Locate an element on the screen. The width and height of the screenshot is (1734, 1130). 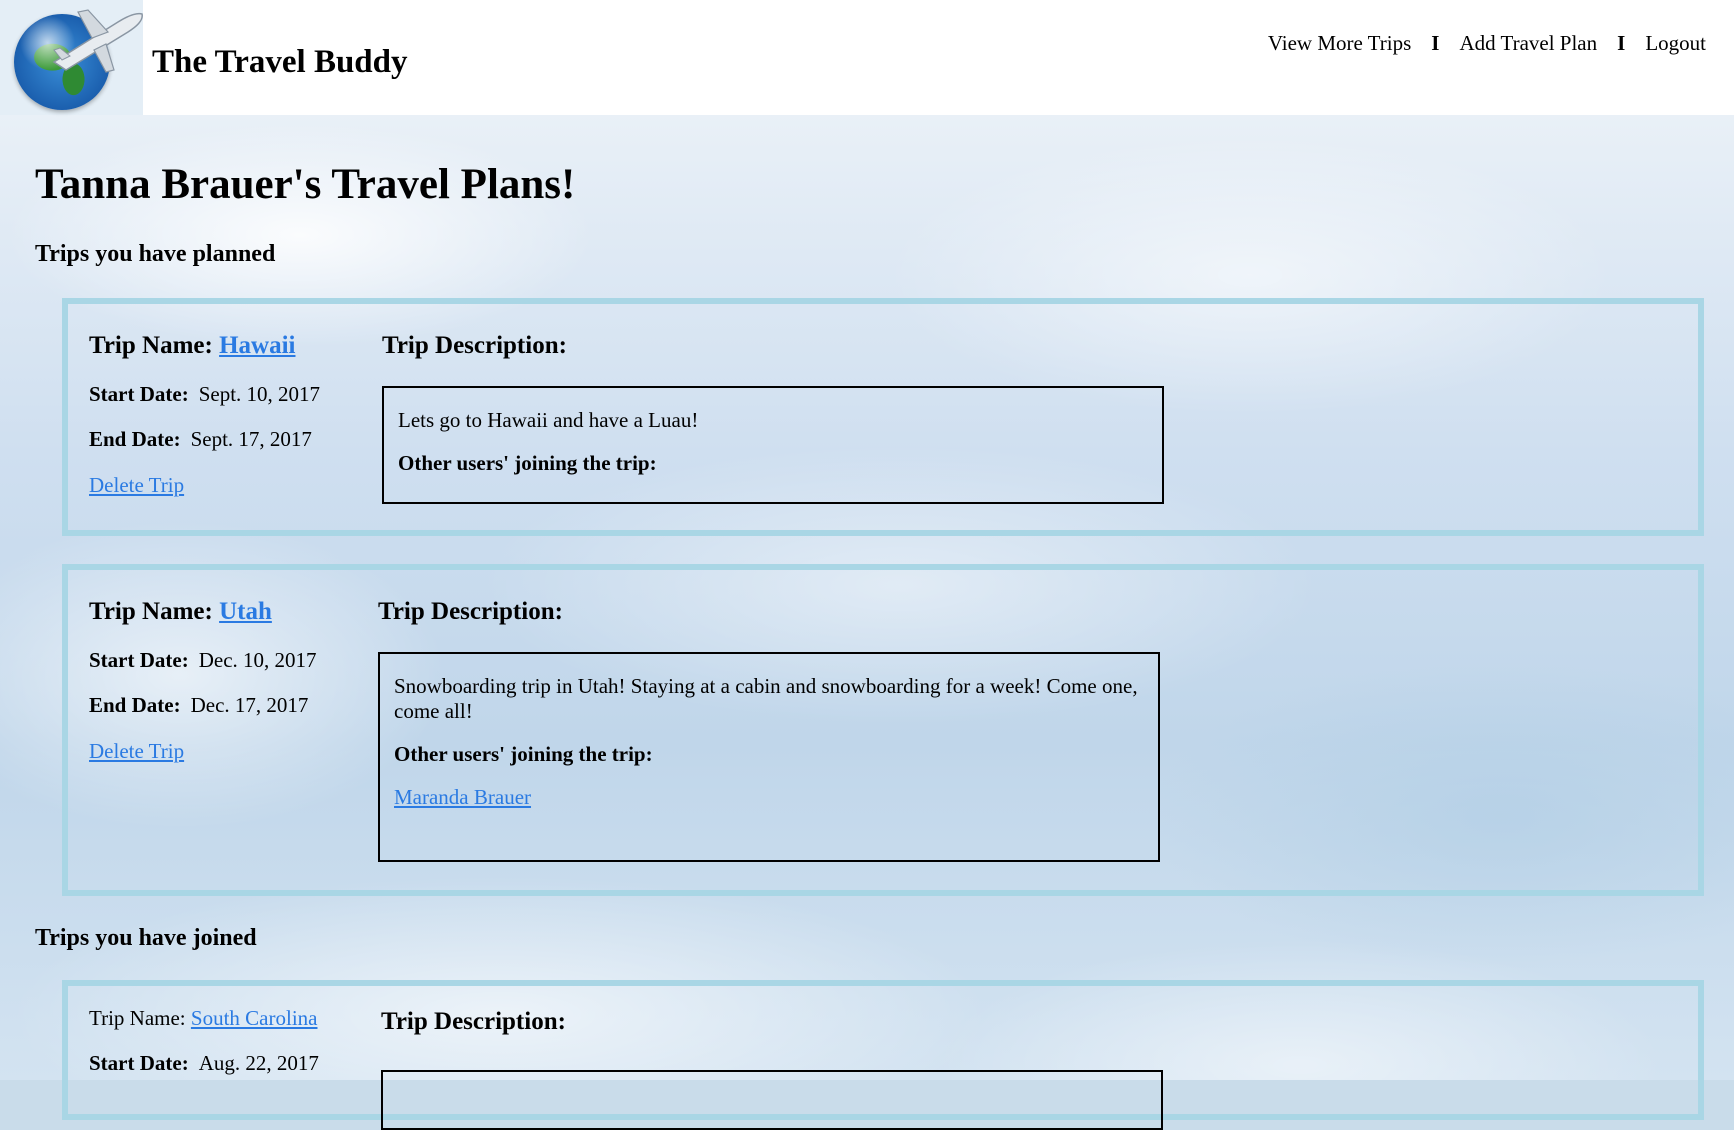
start-date-row: Start Date: Sept. 10, 2017 is located at coordinates (204, 394).